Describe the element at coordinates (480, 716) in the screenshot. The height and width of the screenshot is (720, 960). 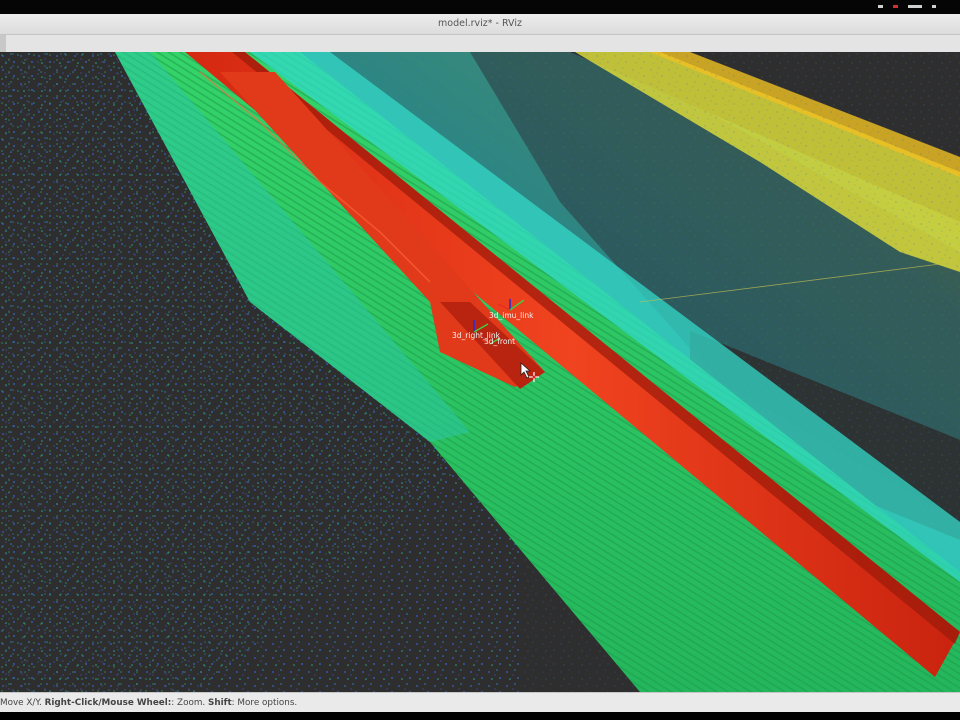
I see `screen-bottom-edge` at that location.